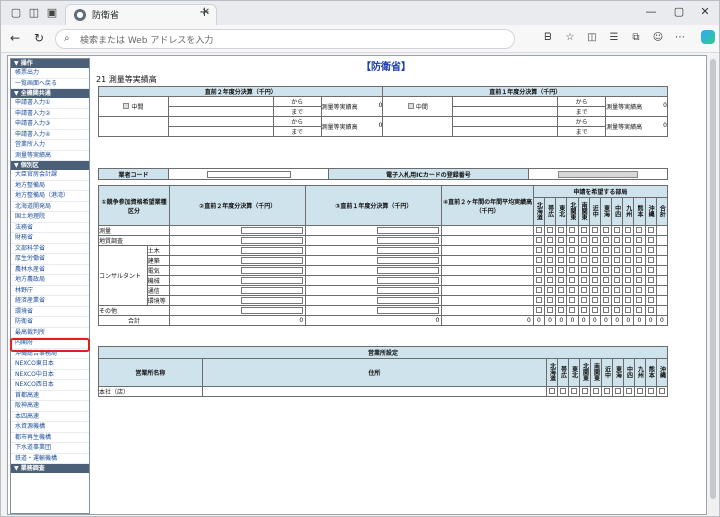  What do you see at coordinates (50, 448) in the screenshot?
I see `sidebar-item: 下水道事業団` at bounding box center [50, 448].